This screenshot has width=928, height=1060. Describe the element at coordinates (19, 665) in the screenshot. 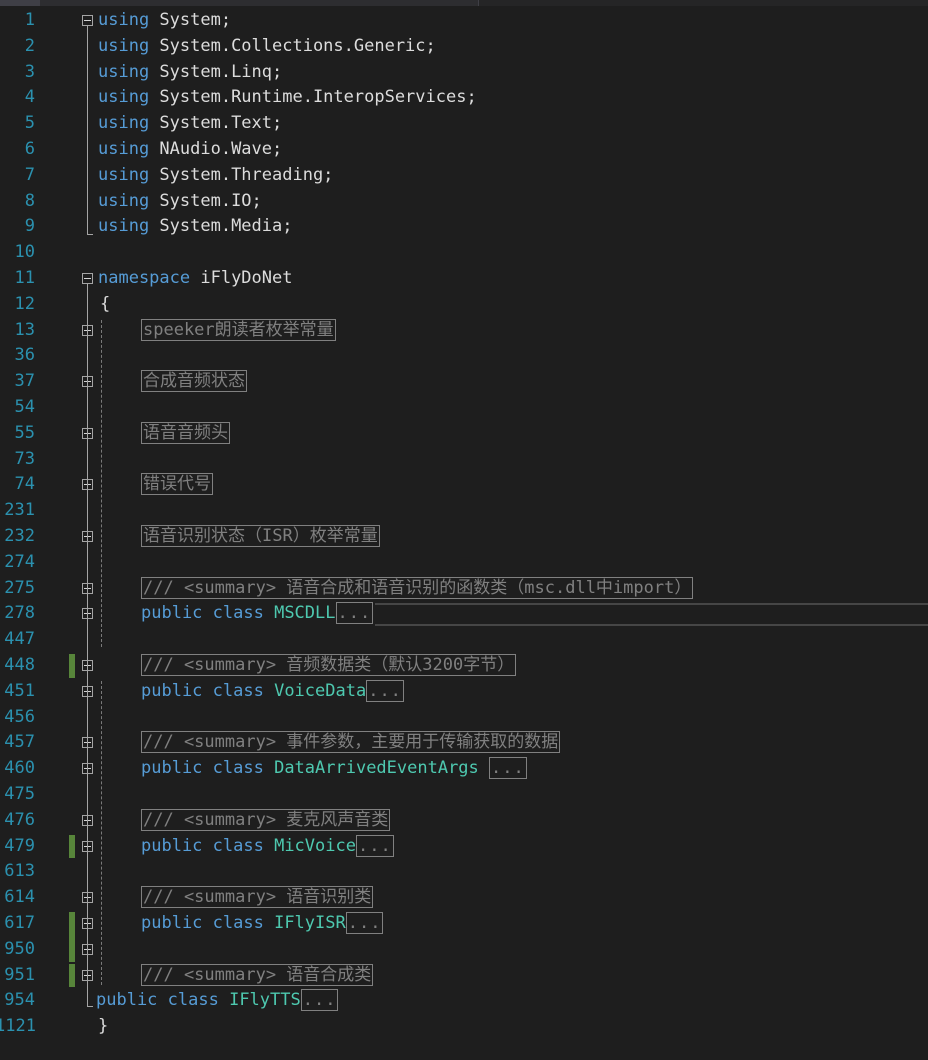

I see `line-number: 448` at that location.